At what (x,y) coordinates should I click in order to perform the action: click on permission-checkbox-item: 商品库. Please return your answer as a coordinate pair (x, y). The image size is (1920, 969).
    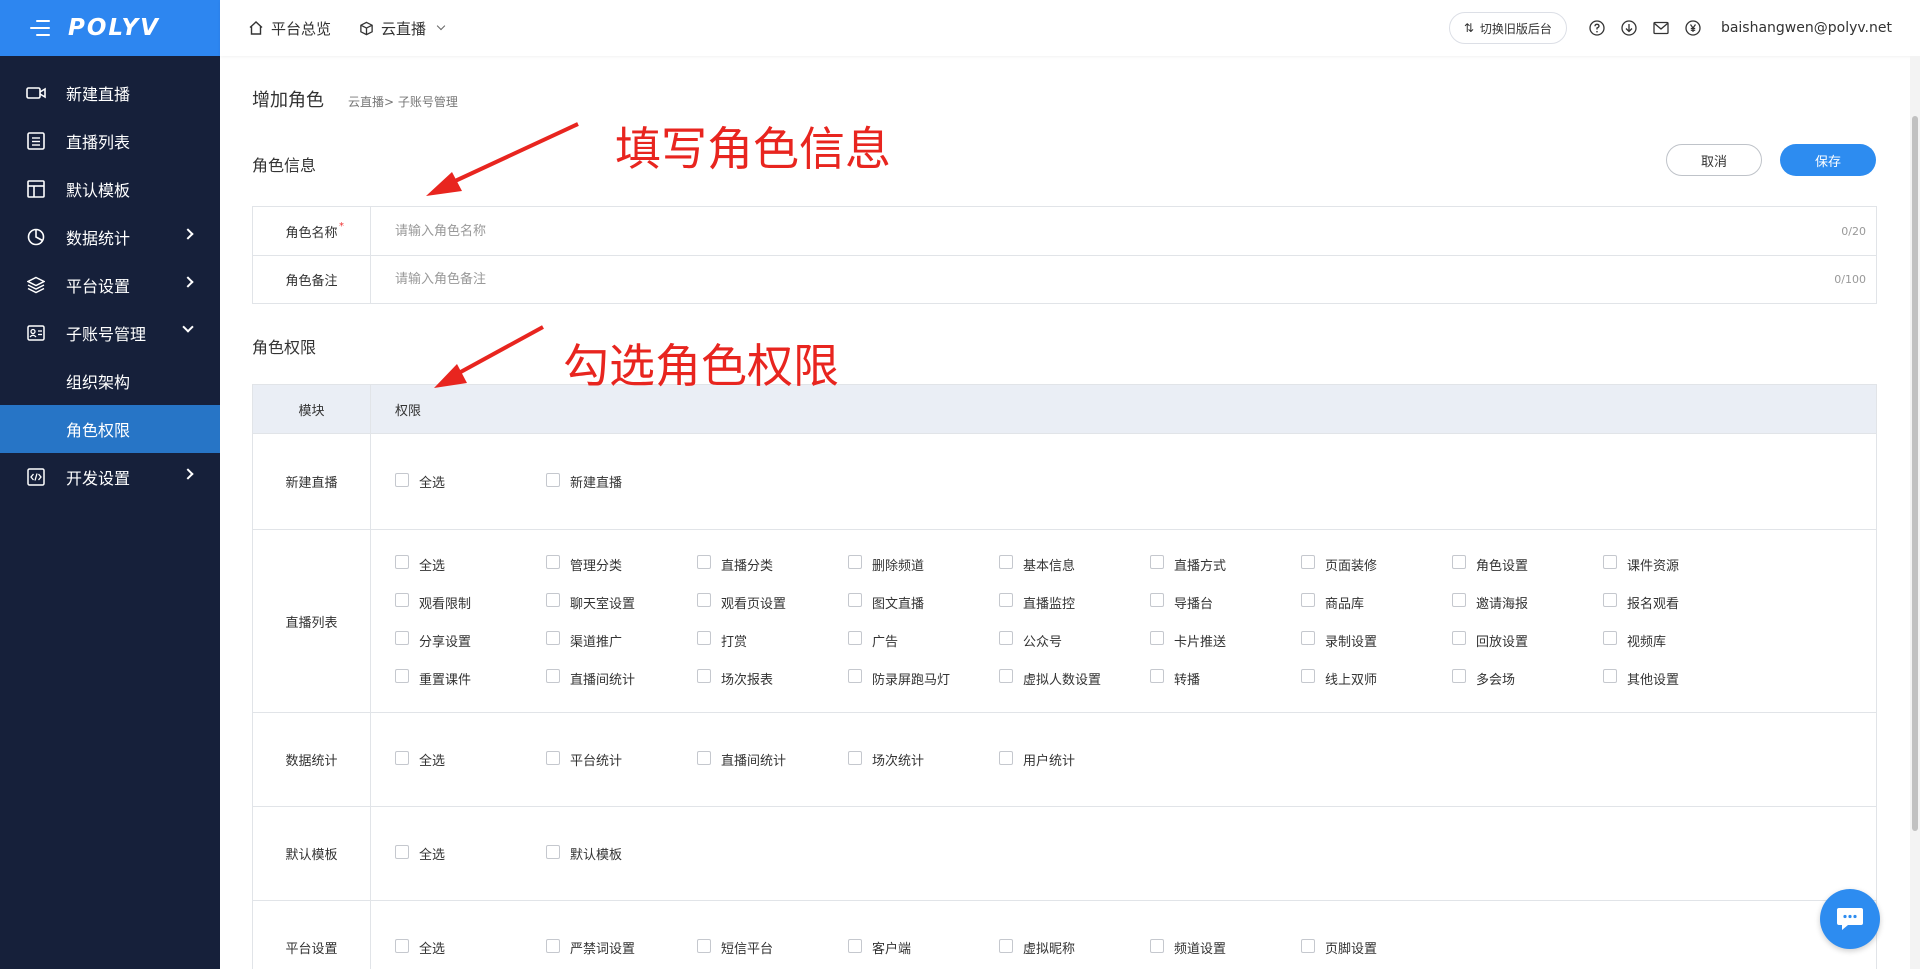
    Looking at the image, I should click on (1376, 602).